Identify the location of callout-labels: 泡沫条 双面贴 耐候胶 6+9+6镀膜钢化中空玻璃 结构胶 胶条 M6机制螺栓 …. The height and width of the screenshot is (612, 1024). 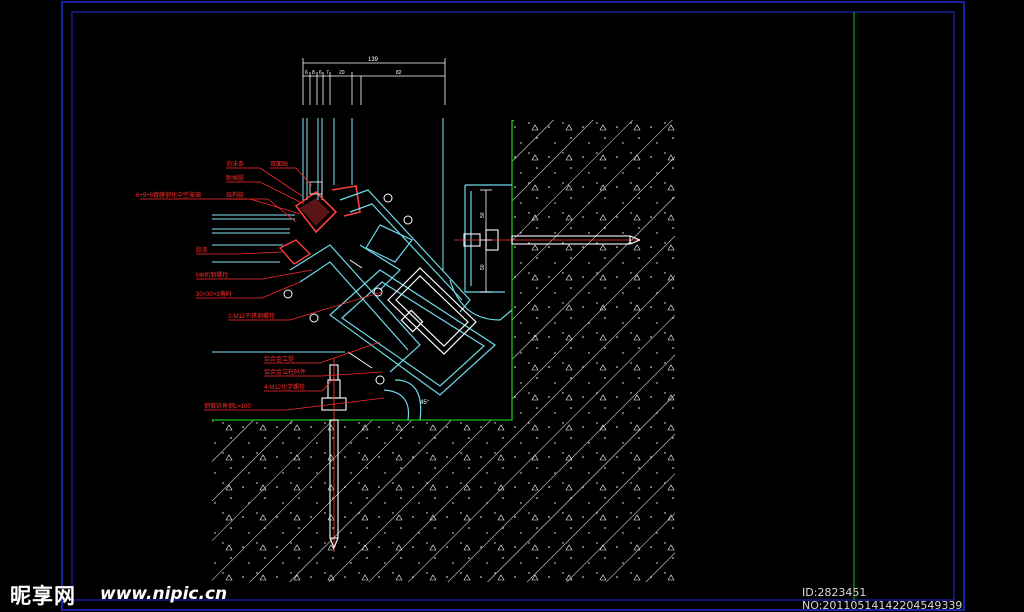
(221, 285).